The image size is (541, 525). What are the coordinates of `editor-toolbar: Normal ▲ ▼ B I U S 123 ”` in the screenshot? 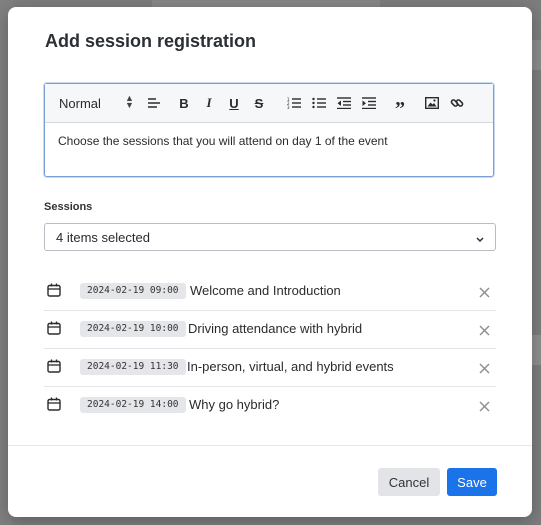 It's located at (269, 103).